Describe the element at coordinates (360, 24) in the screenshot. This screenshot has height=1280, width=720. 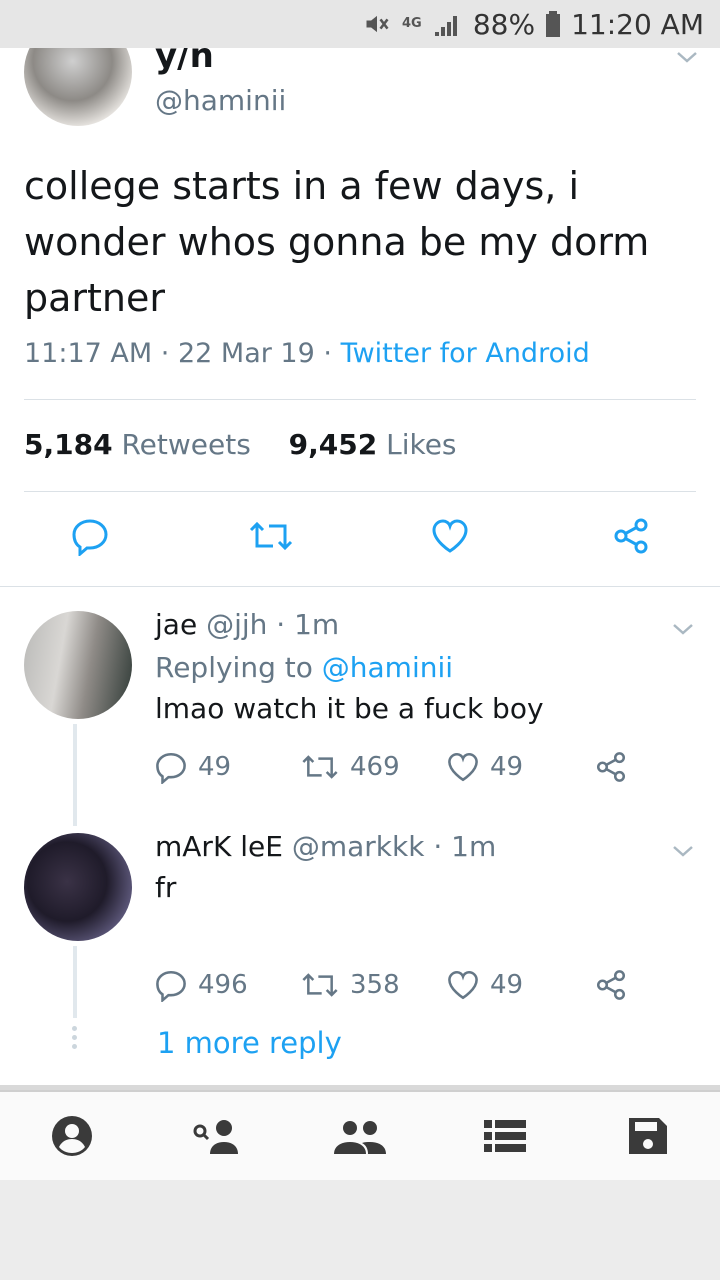
I see `status-bar: 4G 88% 11:20 AM` at that location.